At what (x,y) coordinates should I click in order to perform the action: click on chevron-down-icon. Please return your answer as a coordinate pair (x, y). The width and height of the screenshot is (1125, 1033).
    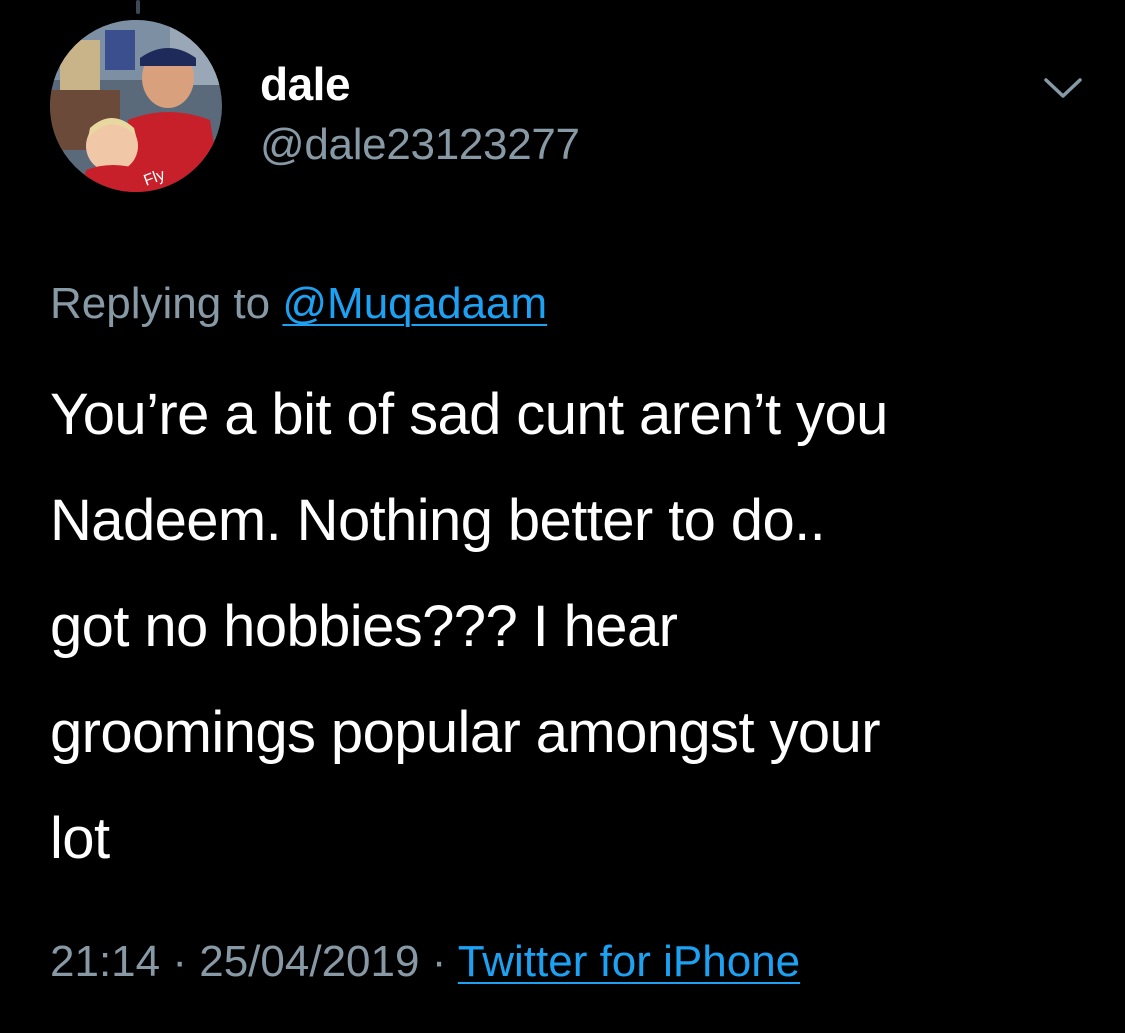
    Looking at the image, I should click on (1063, 88).